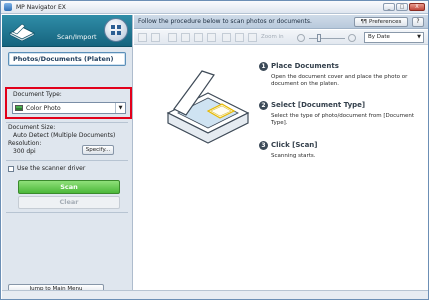 This screenshot has width=429, height=300. What do you see at coordinates (69, 187) in the screenshot?
I see `scan-button: Scan` at bounding box center [69, 187].